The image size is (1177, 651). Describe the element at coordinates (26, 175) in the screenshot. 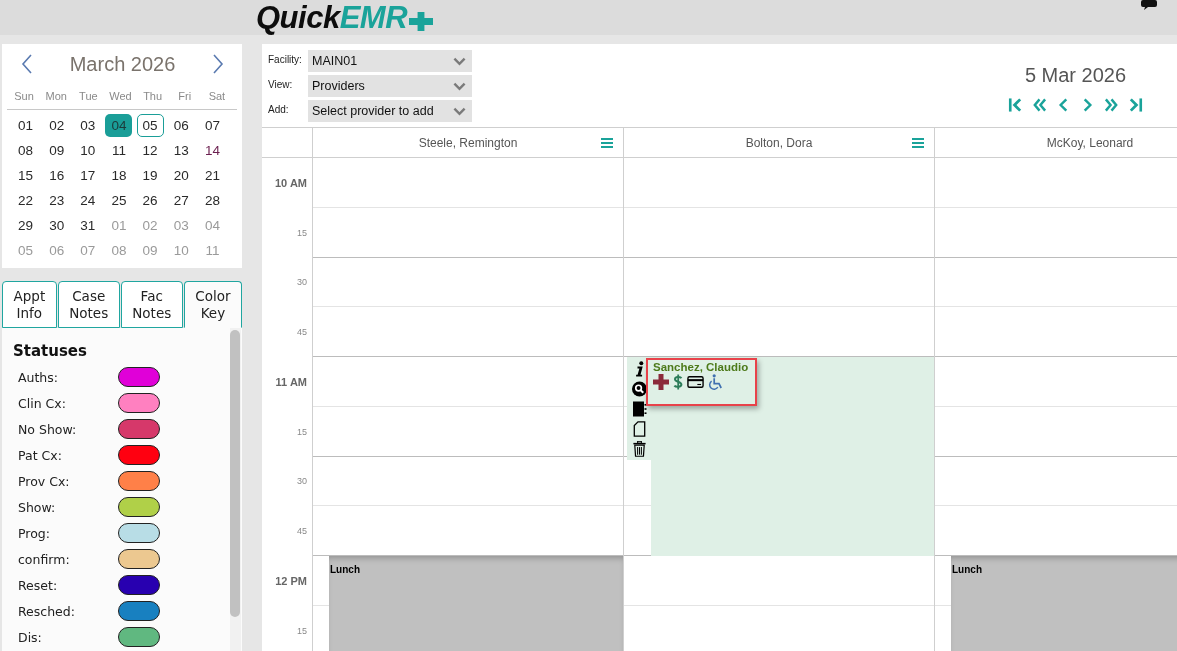

I see `calendar-day: 15` at that location.